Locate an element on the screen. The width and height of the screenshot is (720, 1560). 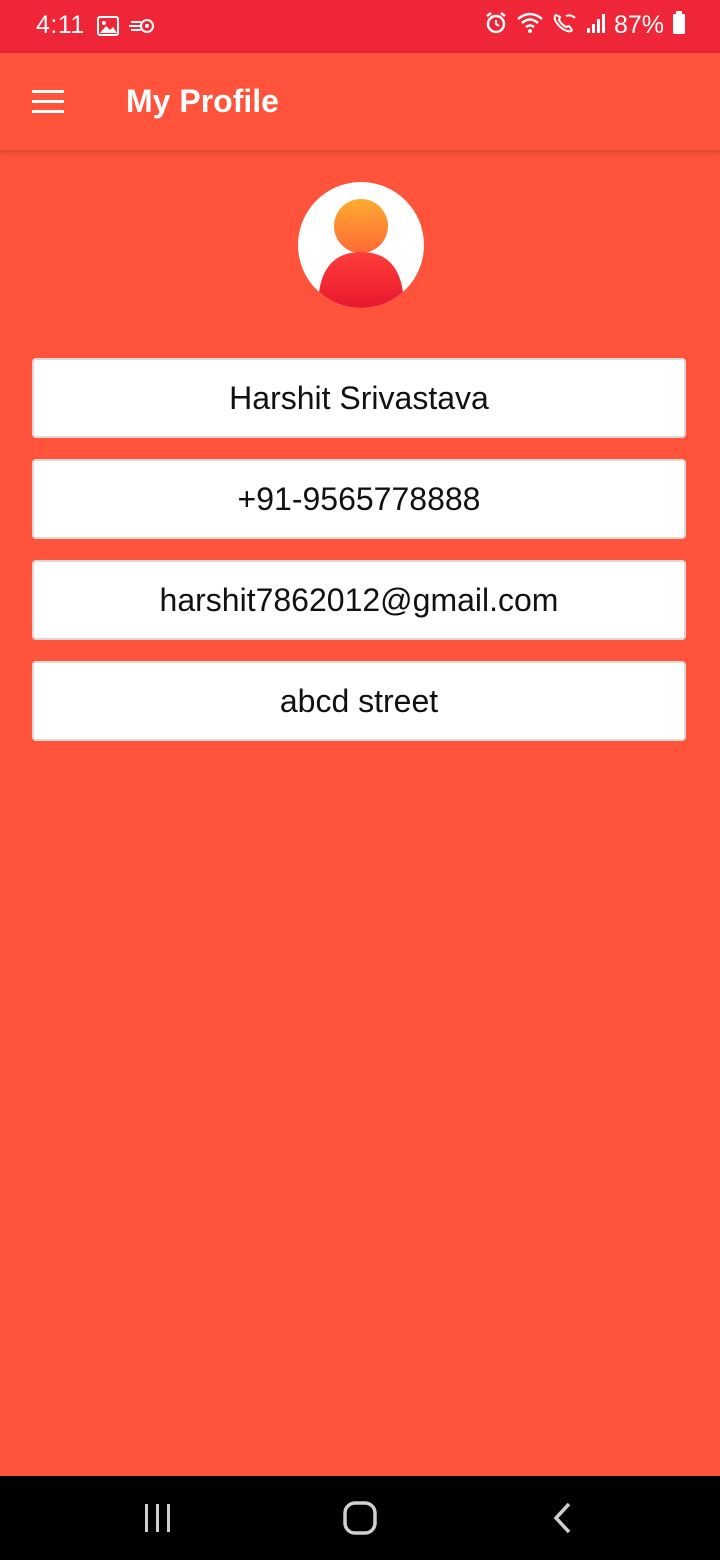
phone-field: +91-9565778888 is located at coordinates (359, 499).